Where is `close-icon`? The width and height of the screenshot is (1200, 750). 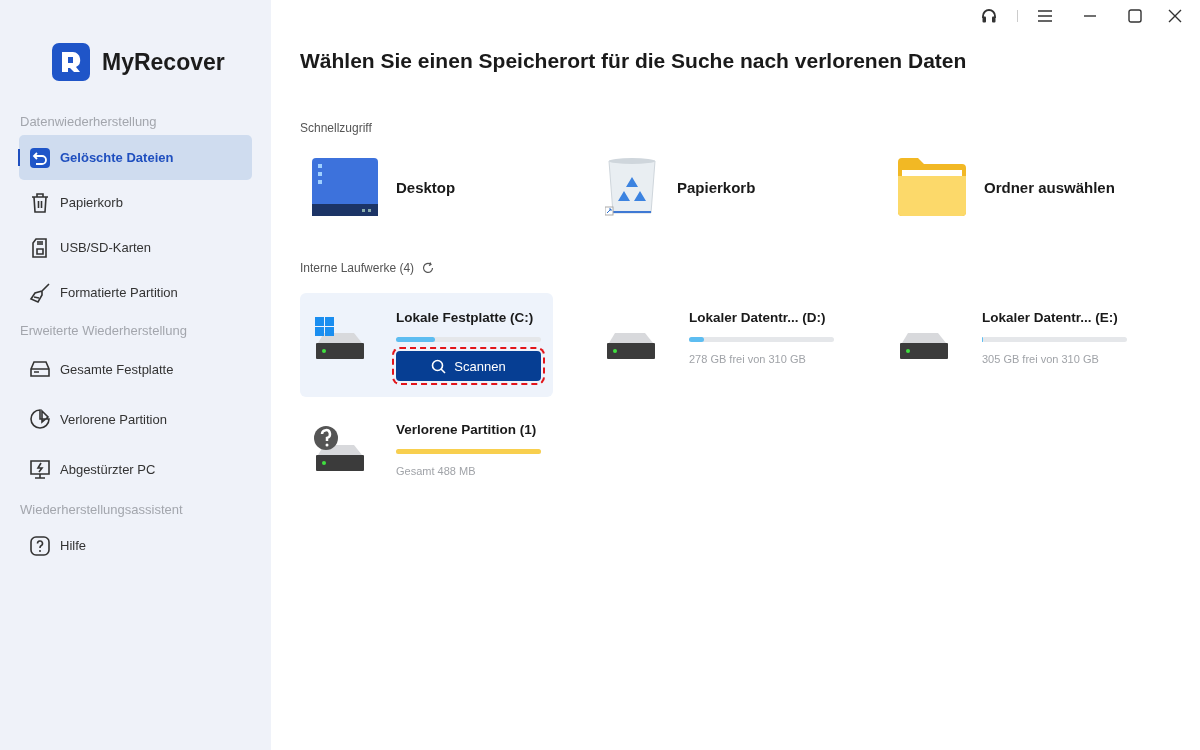
close-icon is located at coordinates (1175, 16).